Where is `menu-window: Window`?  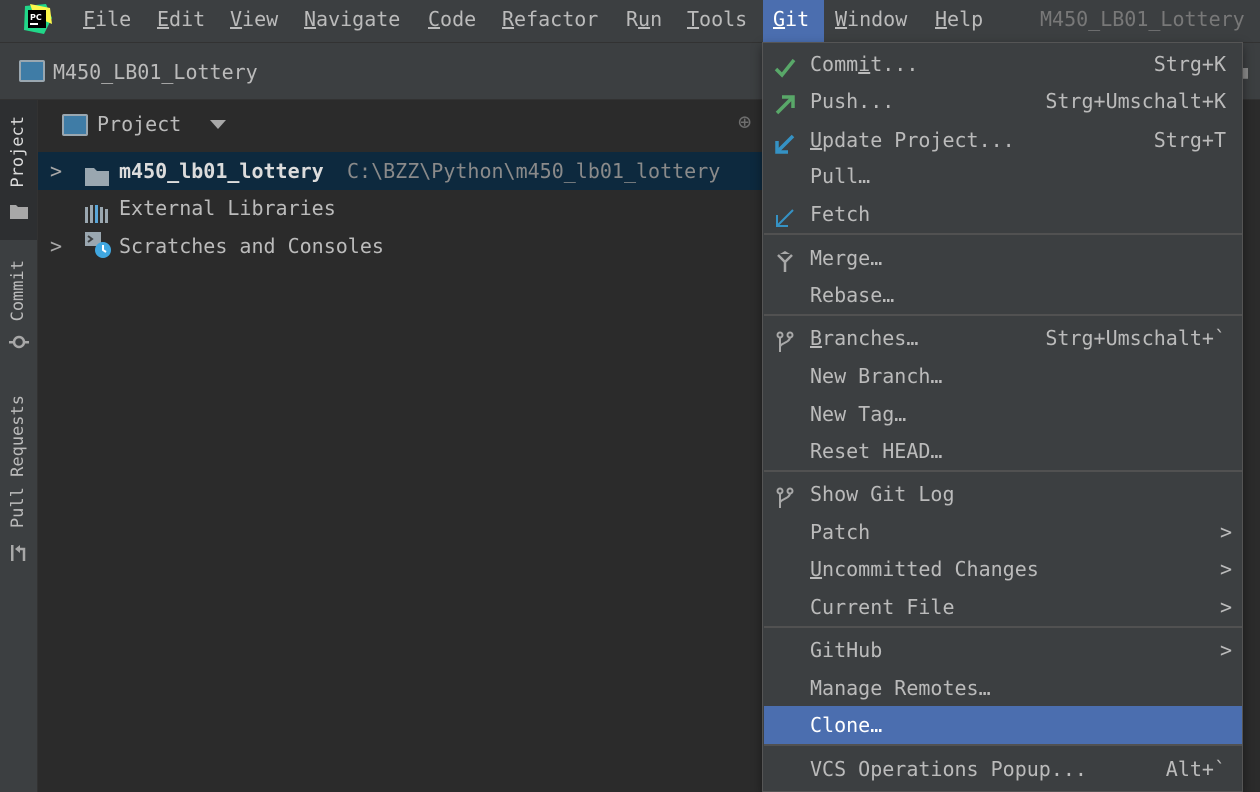
menu-window: Window is located at coordinates (871, 21).